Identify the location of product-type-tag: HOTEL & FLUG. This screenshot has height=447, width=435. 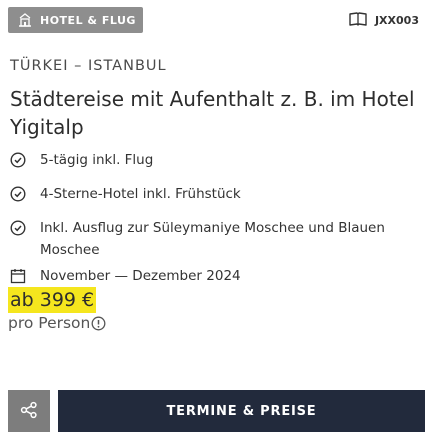
(75, 20).